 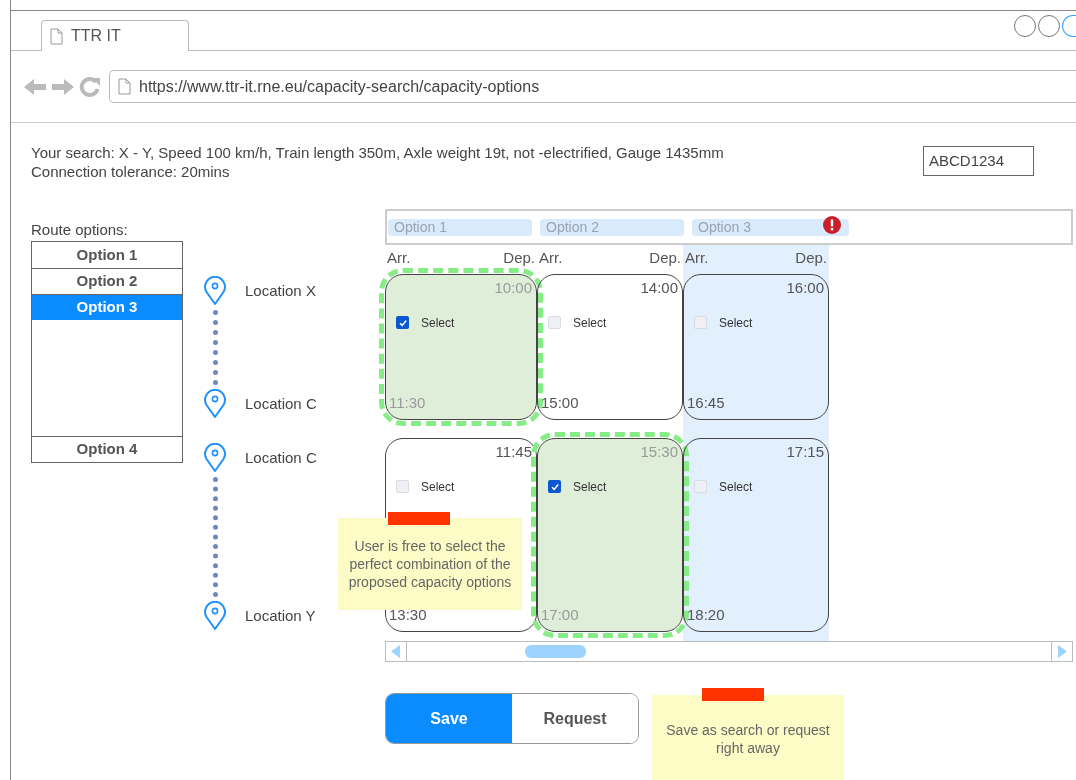 What do you see at coordinates (659, 452) in the screenshot?
I see `departure-time: 15:30` at bounding box center [659, 452].